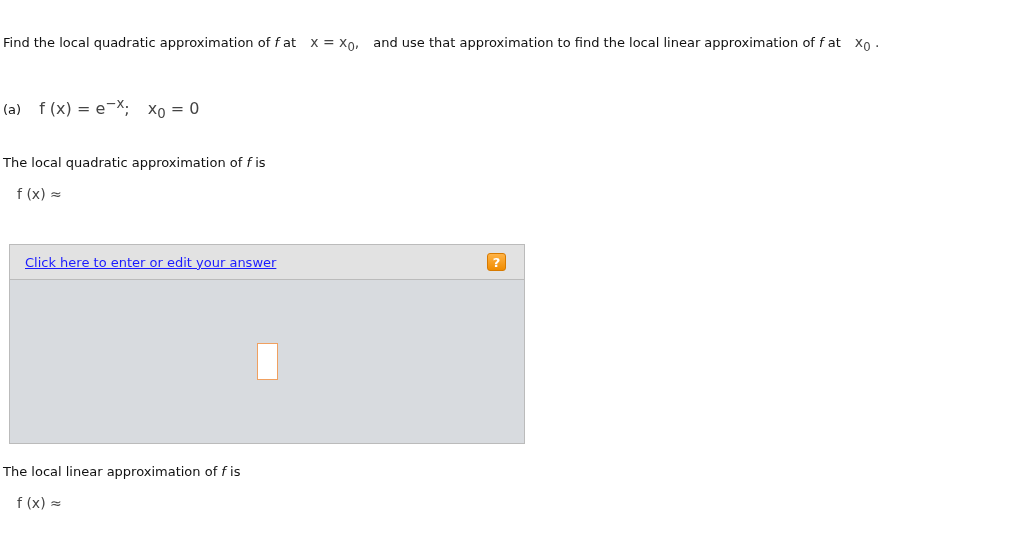 The width and height of the screenshot is (1024, 557). I want to click on question-text: and use that approximation to find the local linear approximation of f at, so click(607, 42).